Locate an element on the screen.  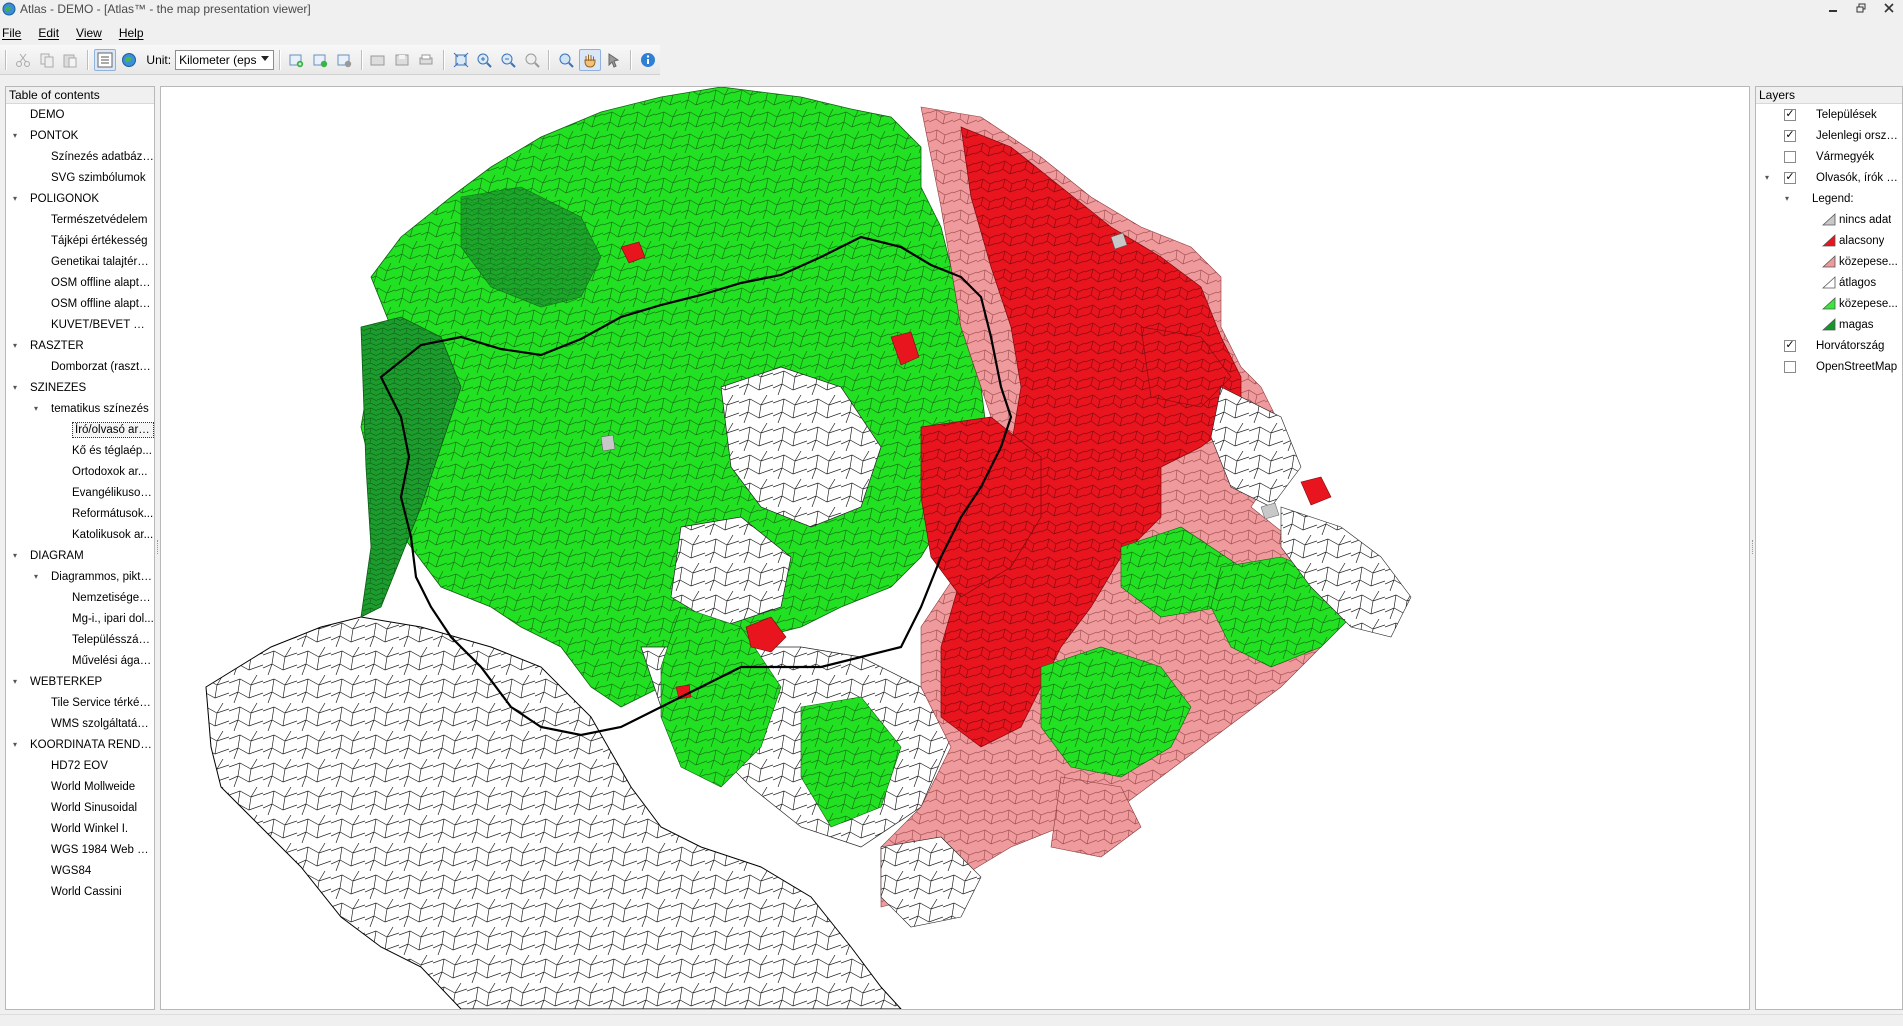
toc-item: KÜVET/BEVET minta is located at coordinates (80, 324).